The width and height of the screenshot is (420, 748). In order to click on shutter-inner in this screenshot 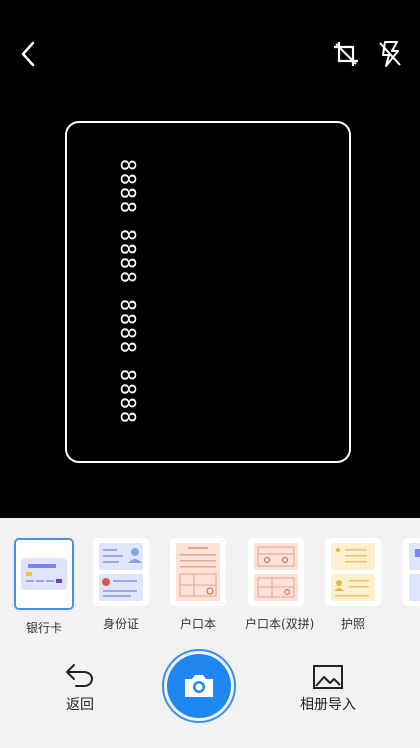, I will do `click(199, 686)`.